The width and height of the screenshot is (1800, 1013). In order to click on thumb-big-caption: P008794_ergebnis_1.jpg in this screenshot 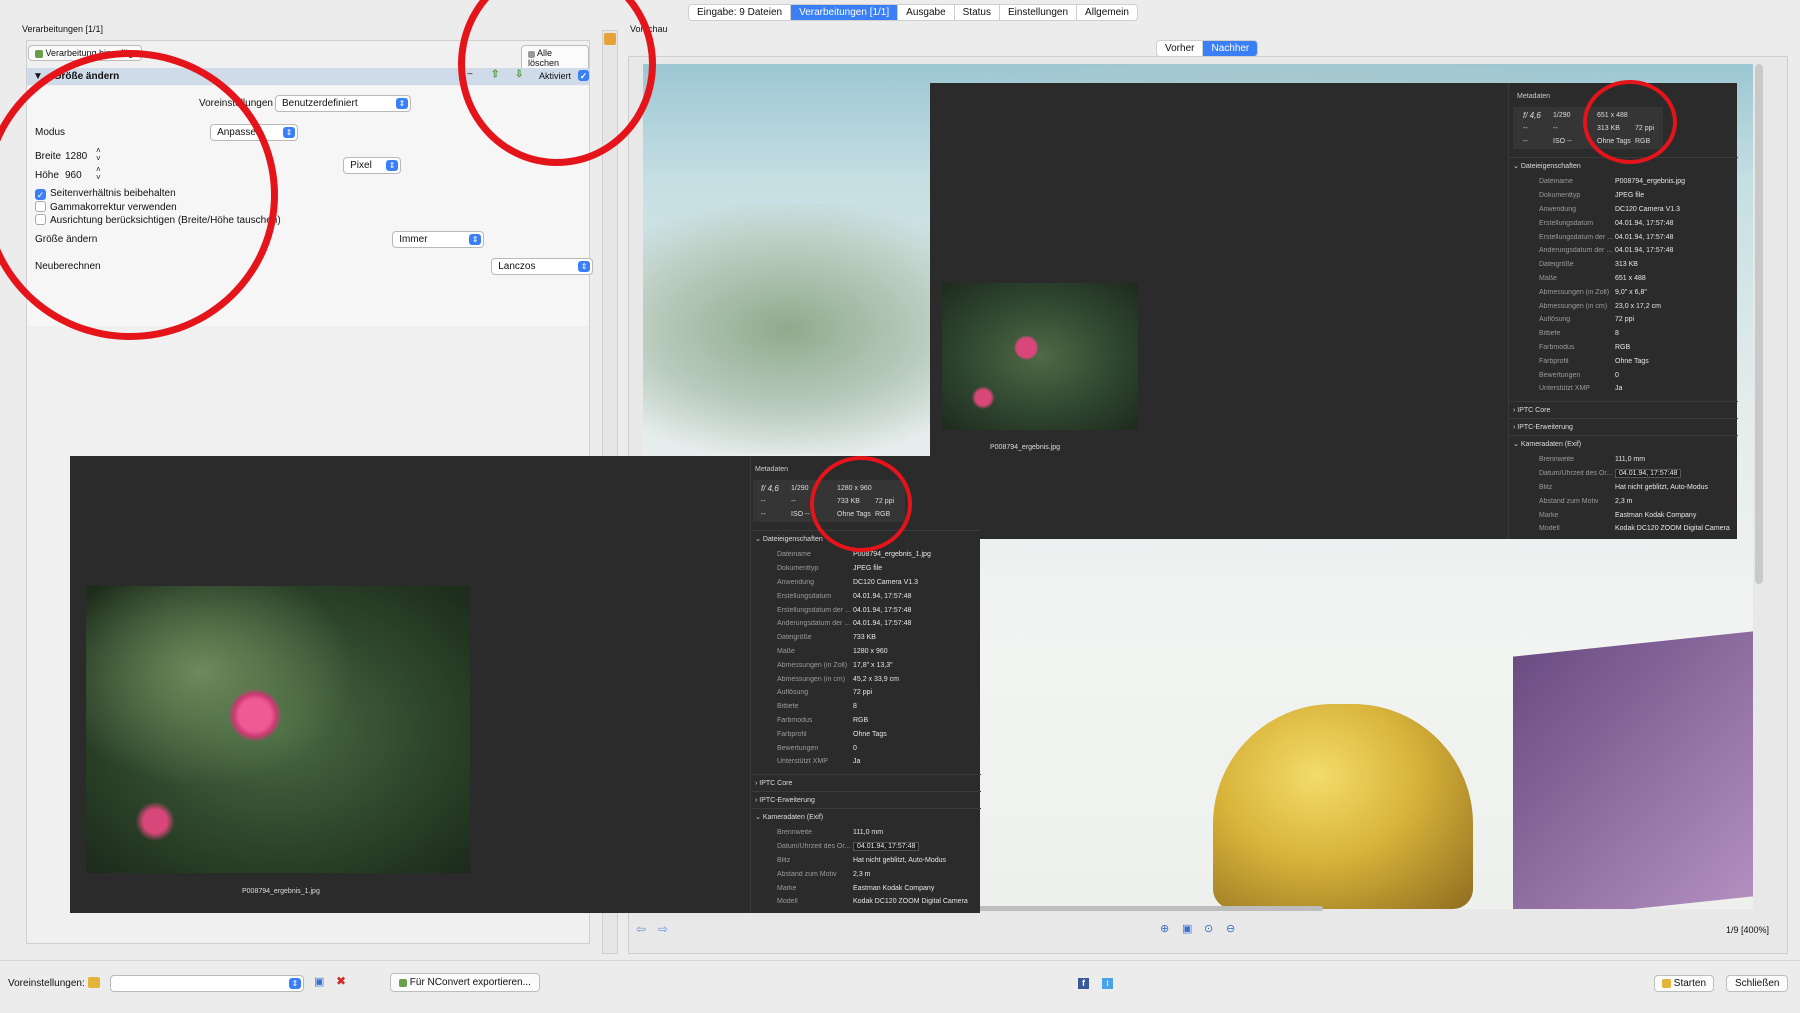, I will do `click(281, 891)`.